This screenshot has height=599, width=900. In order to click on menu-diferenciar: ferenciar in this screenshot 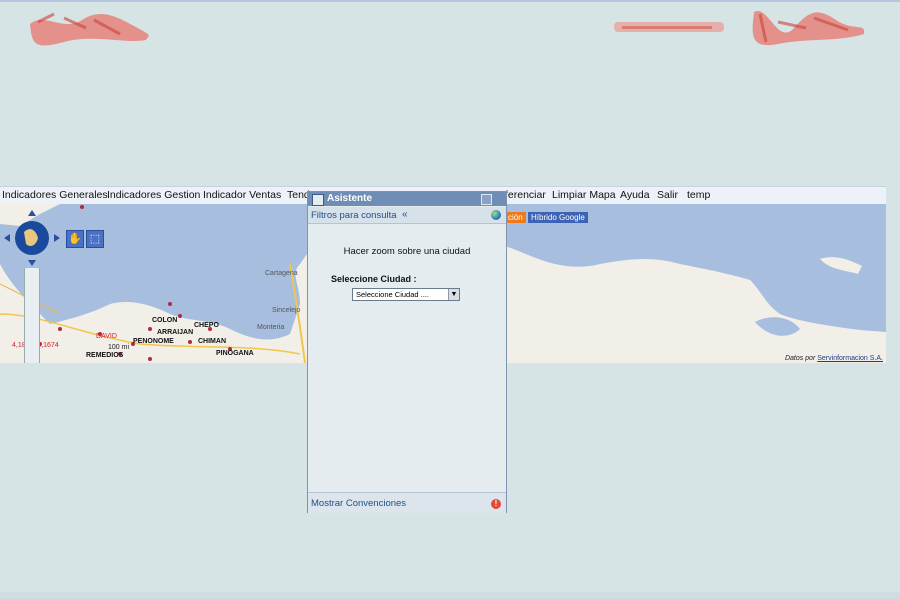, I will do `click(525, 195)`.